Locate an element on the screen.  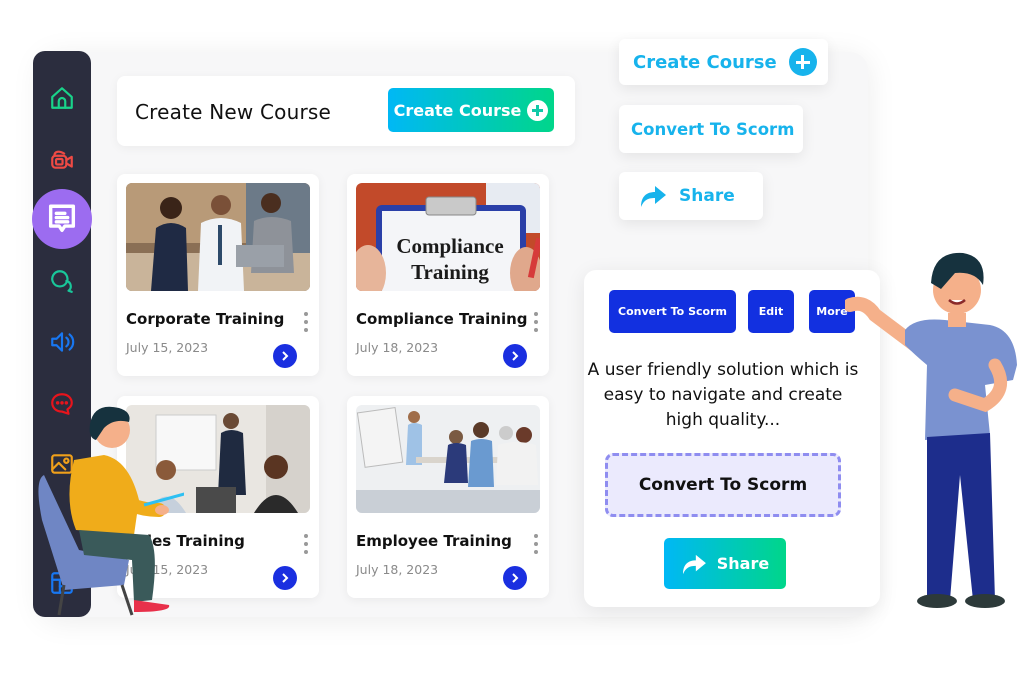
course-card: Corporate Training July 15, 2023 is located at coordinates (218, 275).